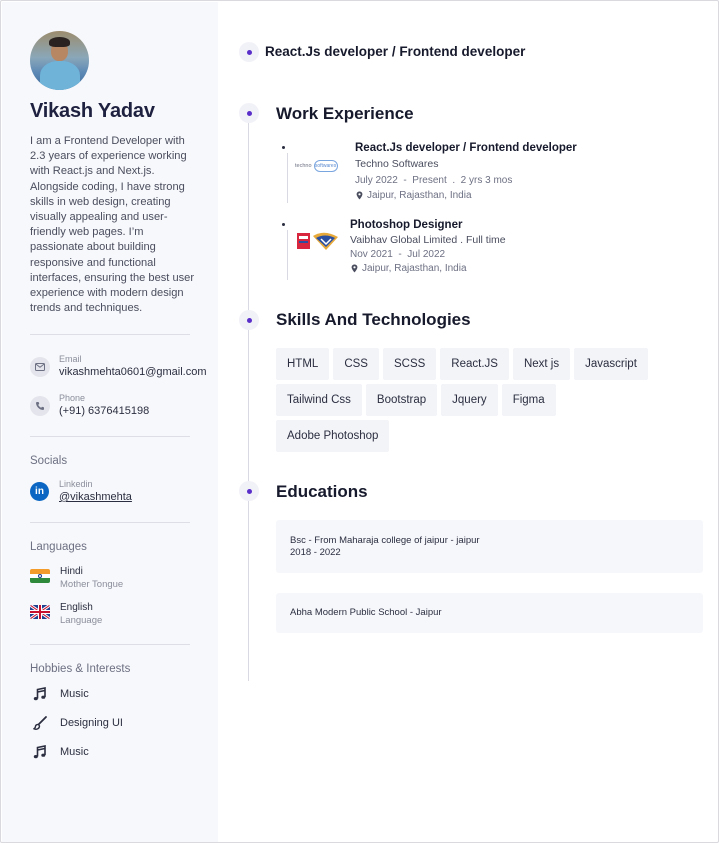 The image size is (719, 843). Describe the element at coordinates (469, 400) in the screenshot. I see `skill-chip: Jquery` at that location.